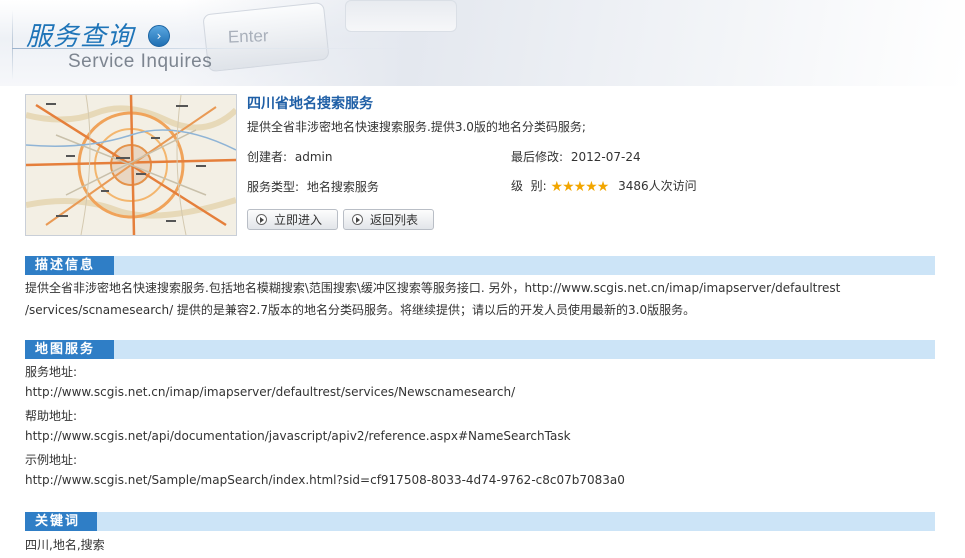  Describe the element at coordinates (657, 186) in the screenshot. I see `visit-count: 3486人次访问` at that location.